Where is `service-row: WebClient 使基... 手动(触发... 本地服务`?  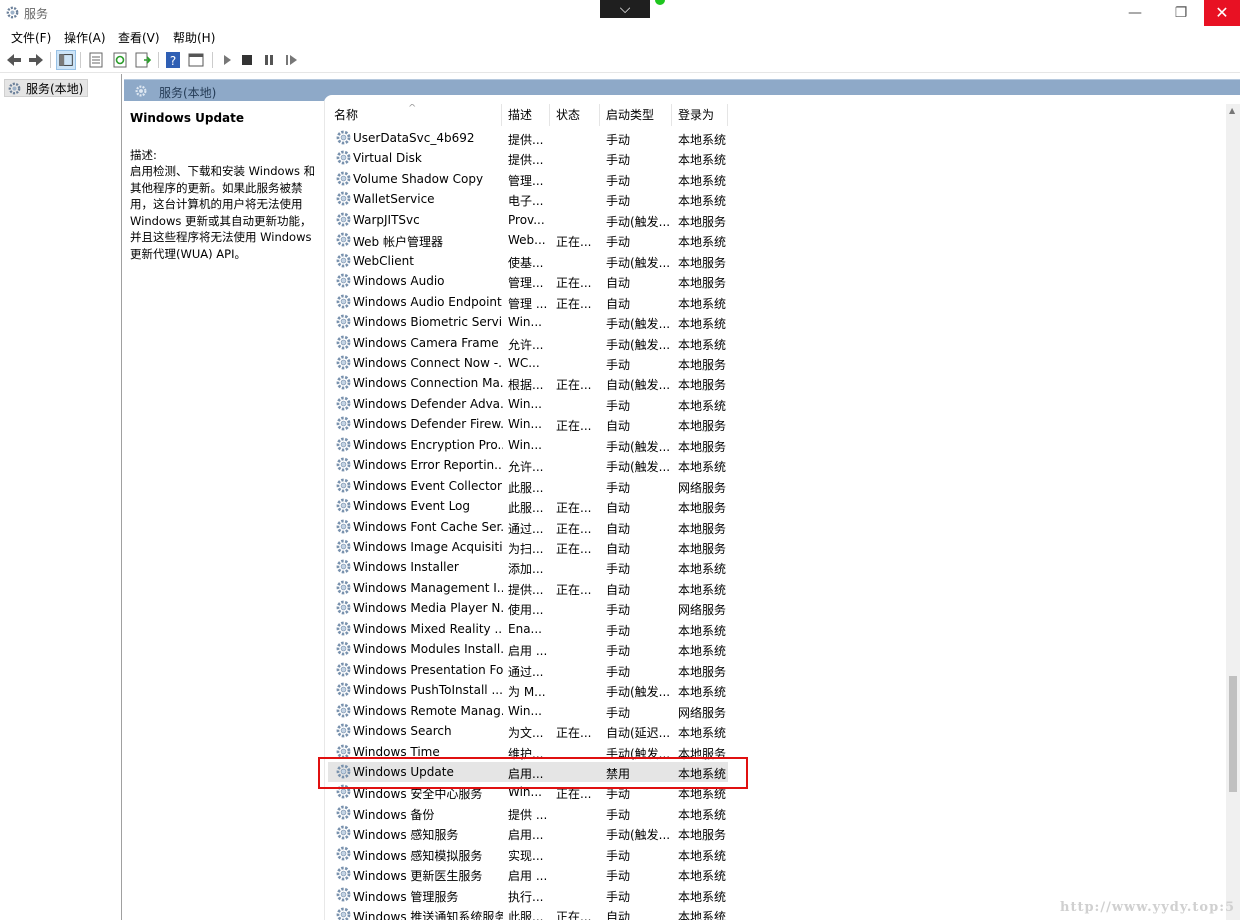 service-row: WebClient 使基... 手动(触发... 本地服务 is located at coordinates (528, 261).